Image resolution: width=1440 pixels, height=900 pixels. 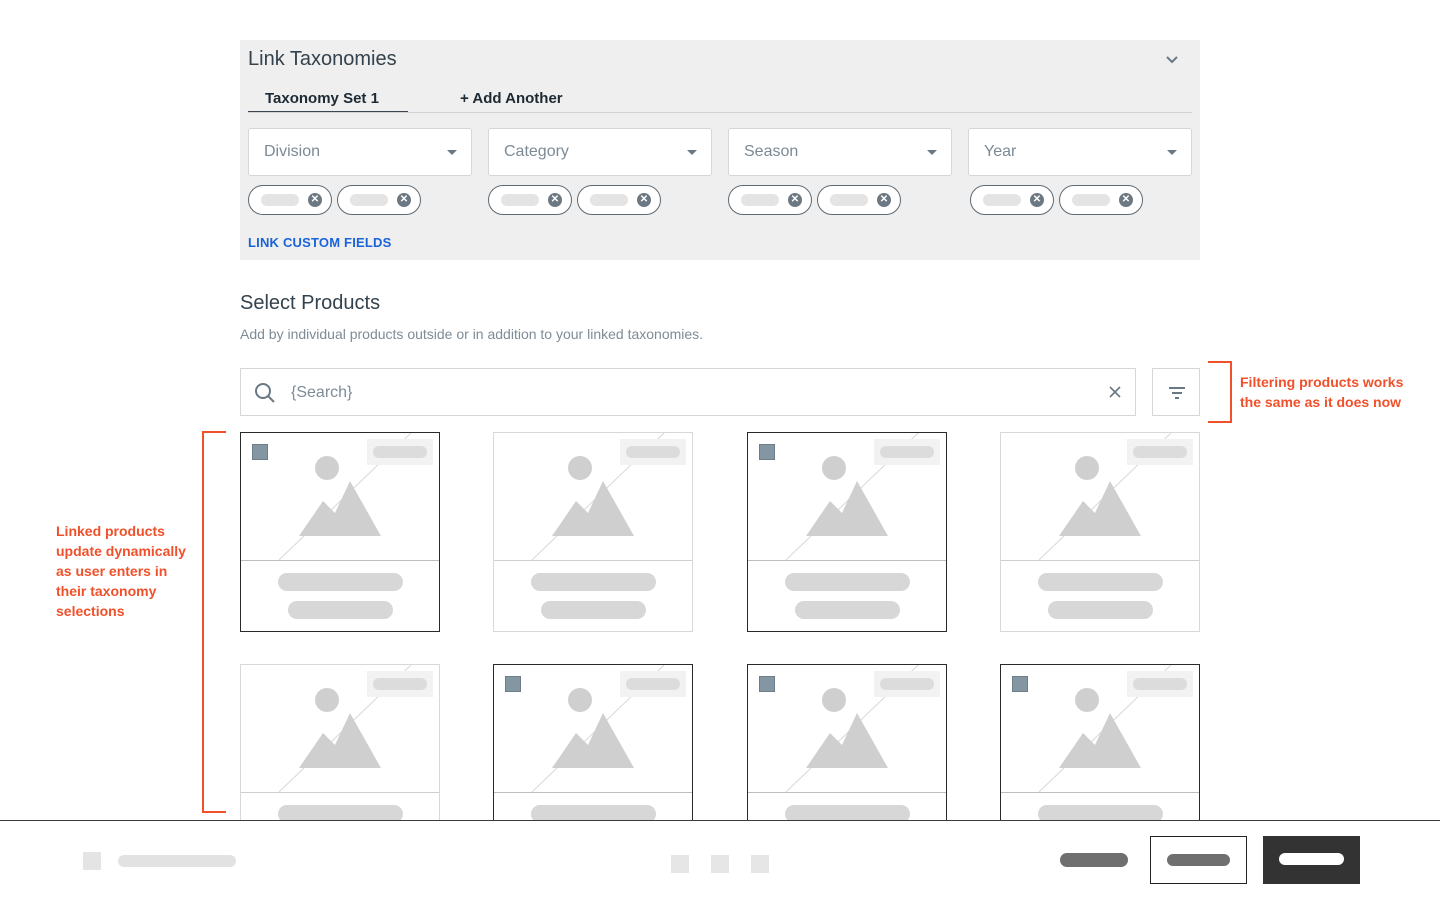 I want to click on secondary-button, so click(x=1198, y=860).